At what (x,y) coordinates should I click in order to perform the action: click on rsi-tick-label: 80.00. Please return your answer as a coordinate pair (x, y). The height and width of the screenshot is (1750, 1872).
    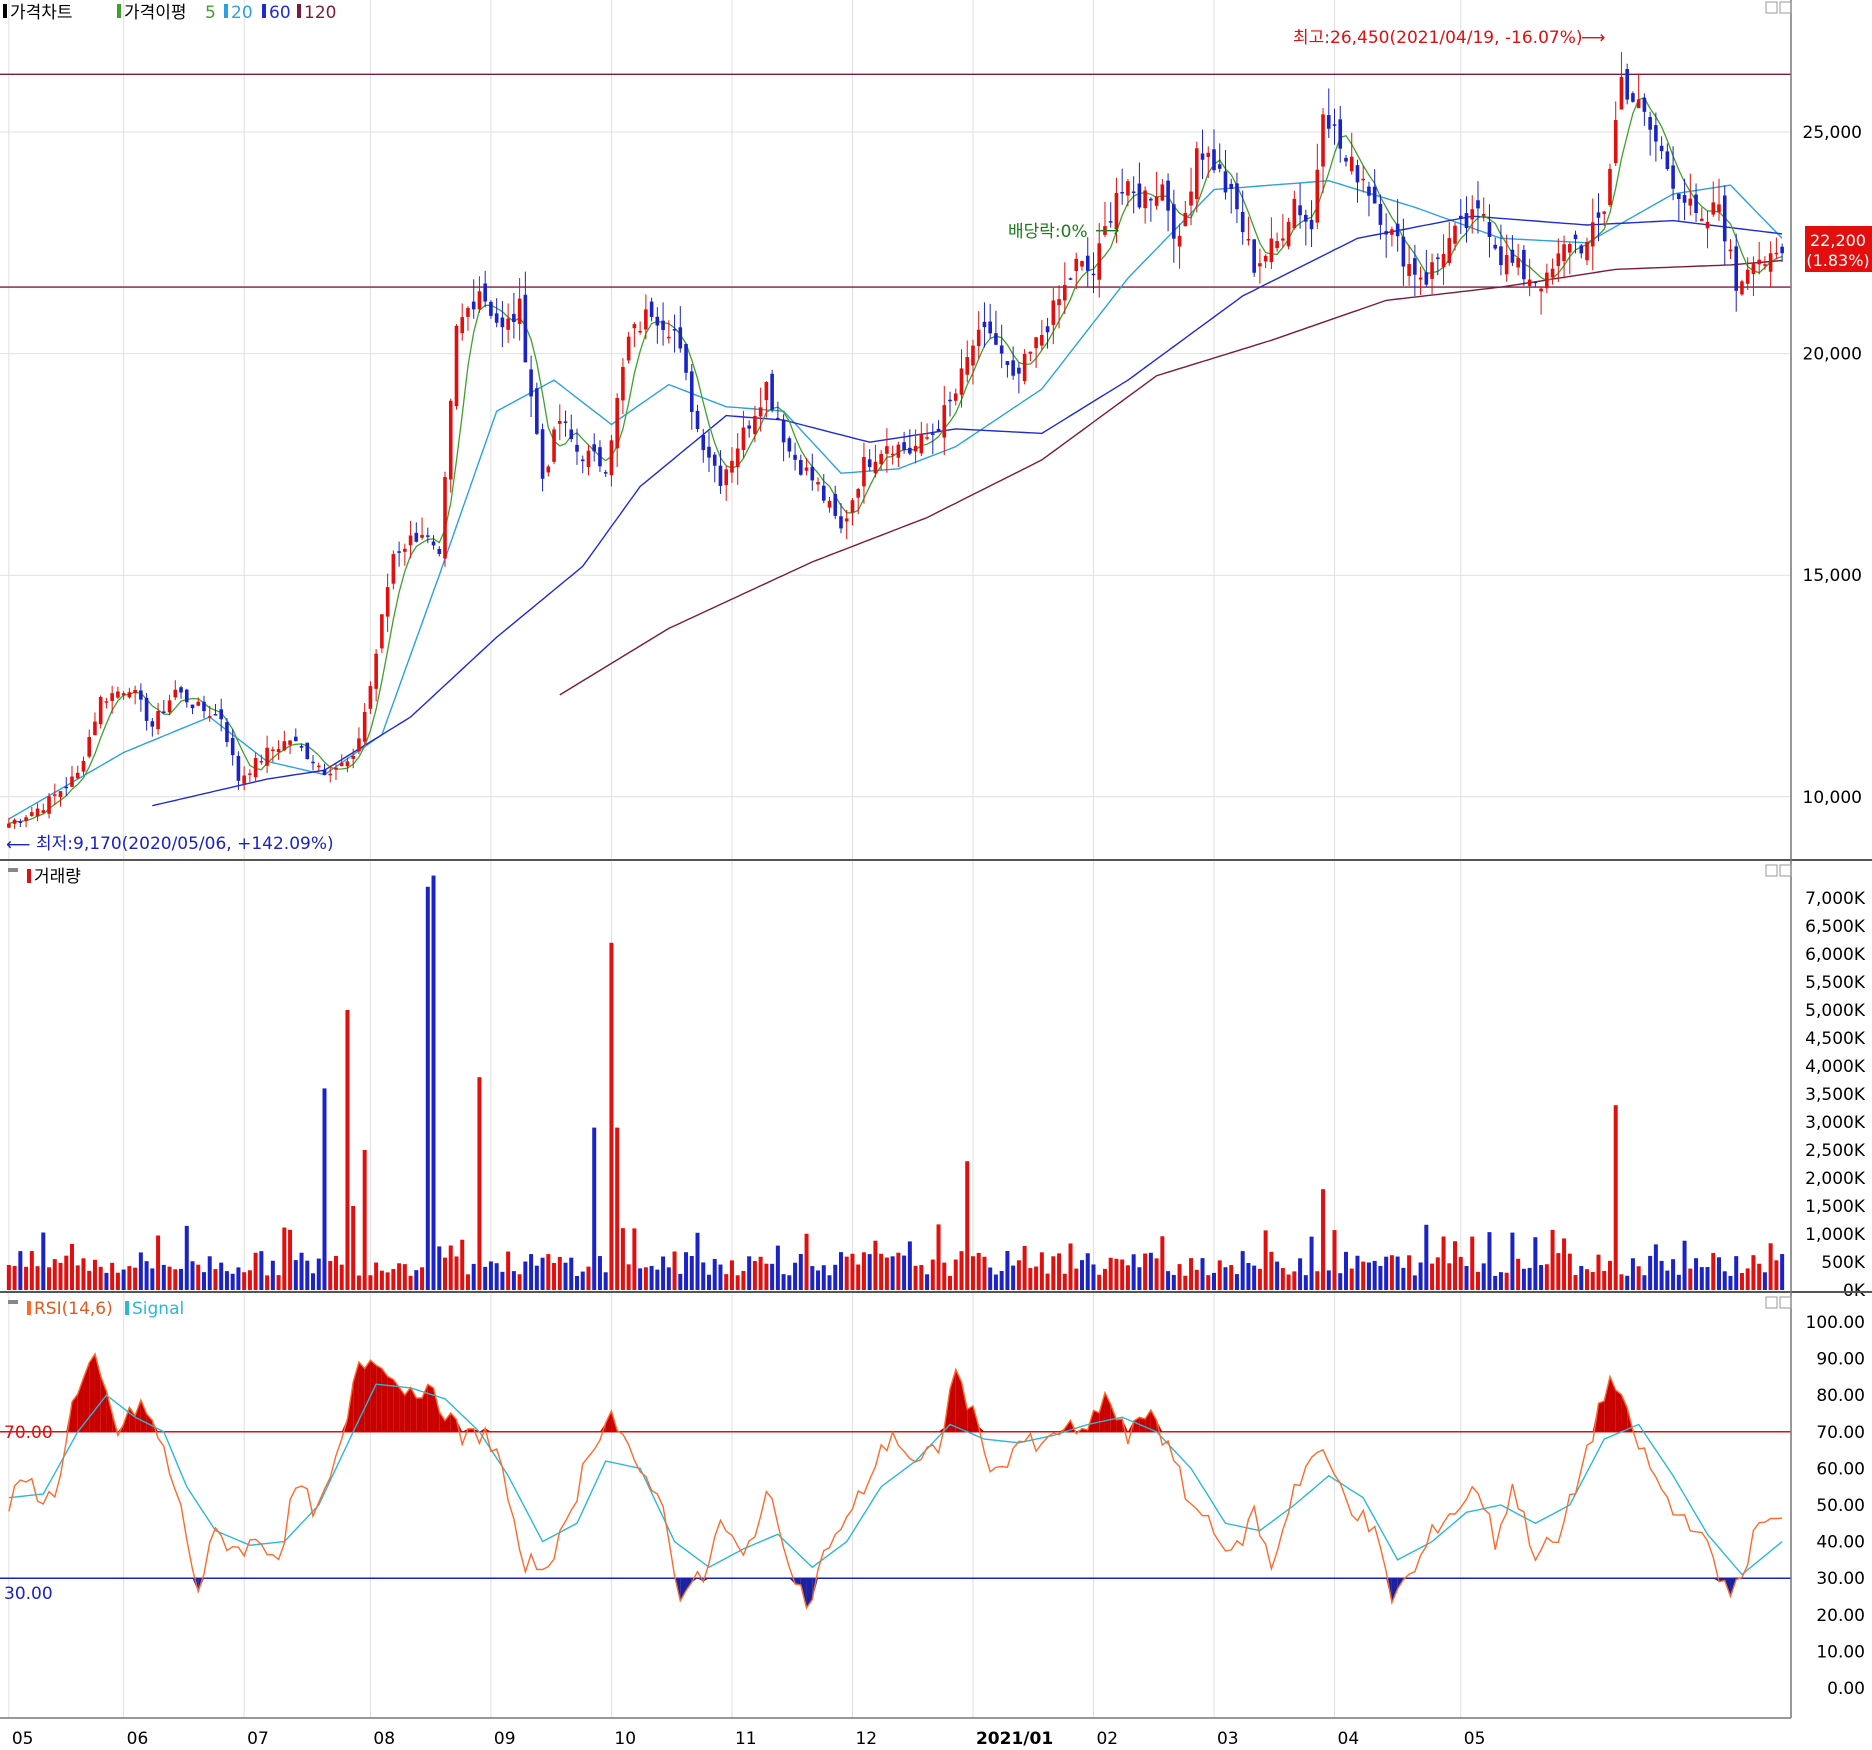
    Looking at the image, I should click on (1840, 1396).